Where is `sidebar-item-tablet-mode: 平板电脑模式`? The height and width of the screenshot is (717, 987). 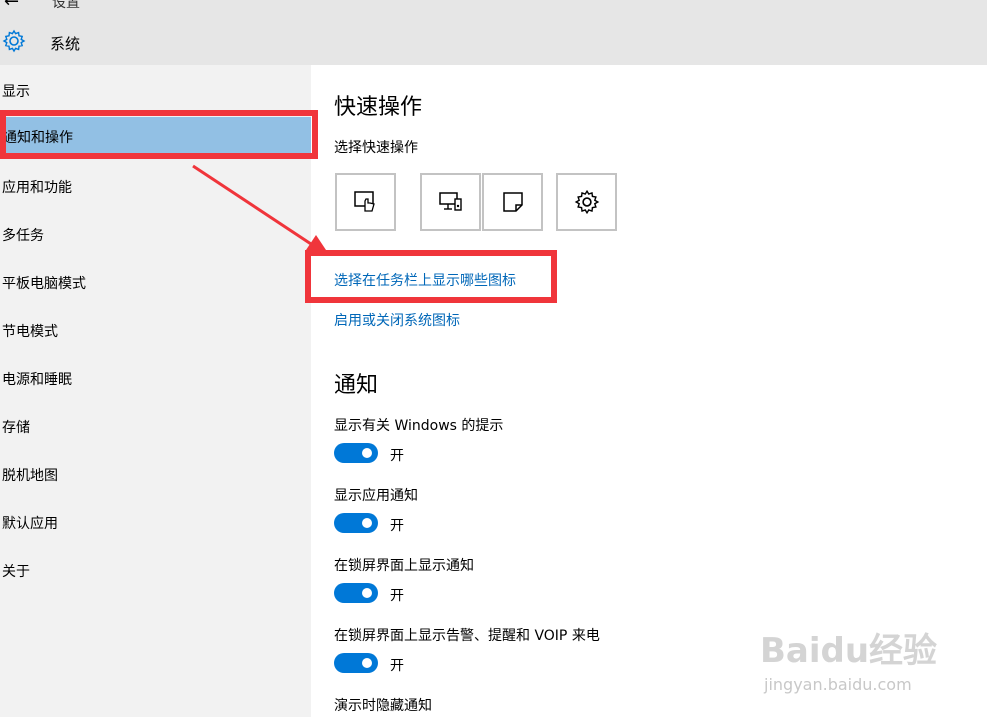 sidebar-item-tablet-mode: 平板电脑模式 is located at coordinates (44, 283).